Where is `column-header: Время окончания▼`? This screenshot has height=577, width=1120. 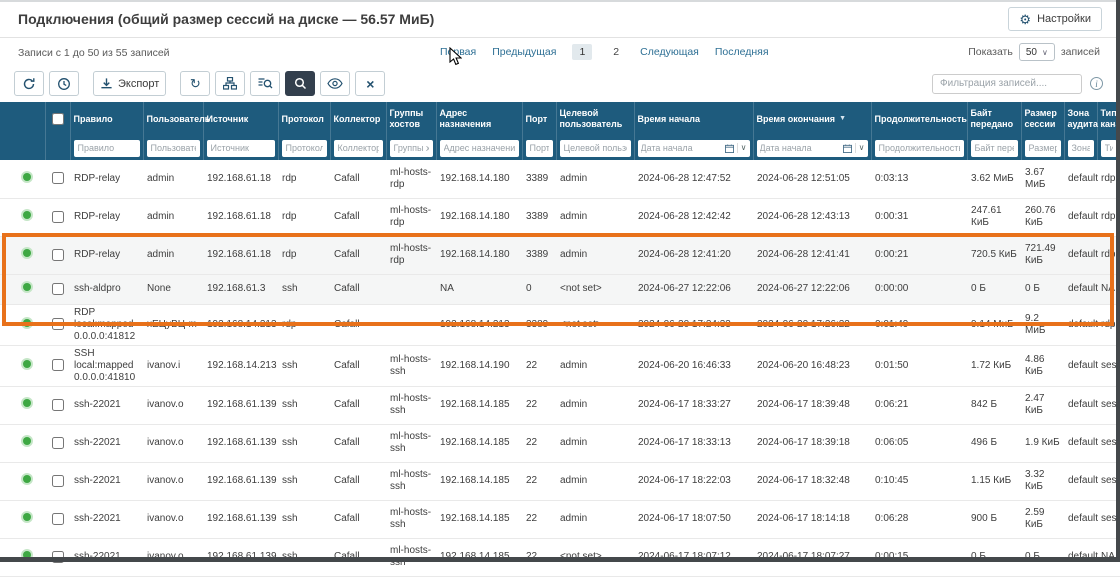 column-header: Время окончания▼ is located at coordinates (812, 119).